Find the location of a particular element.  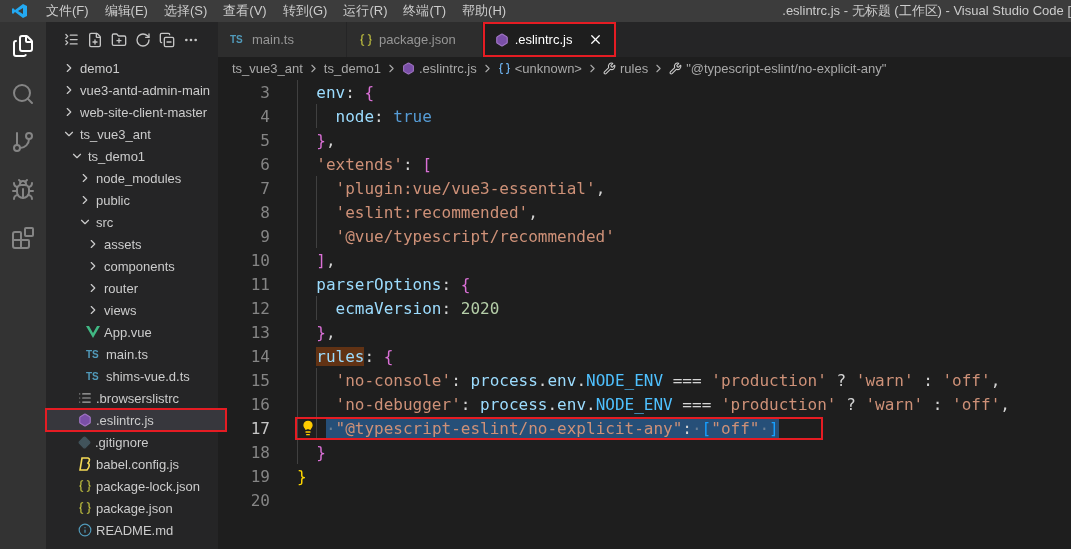

menu-item: 选择(S) is located at coordinates (185, 11).